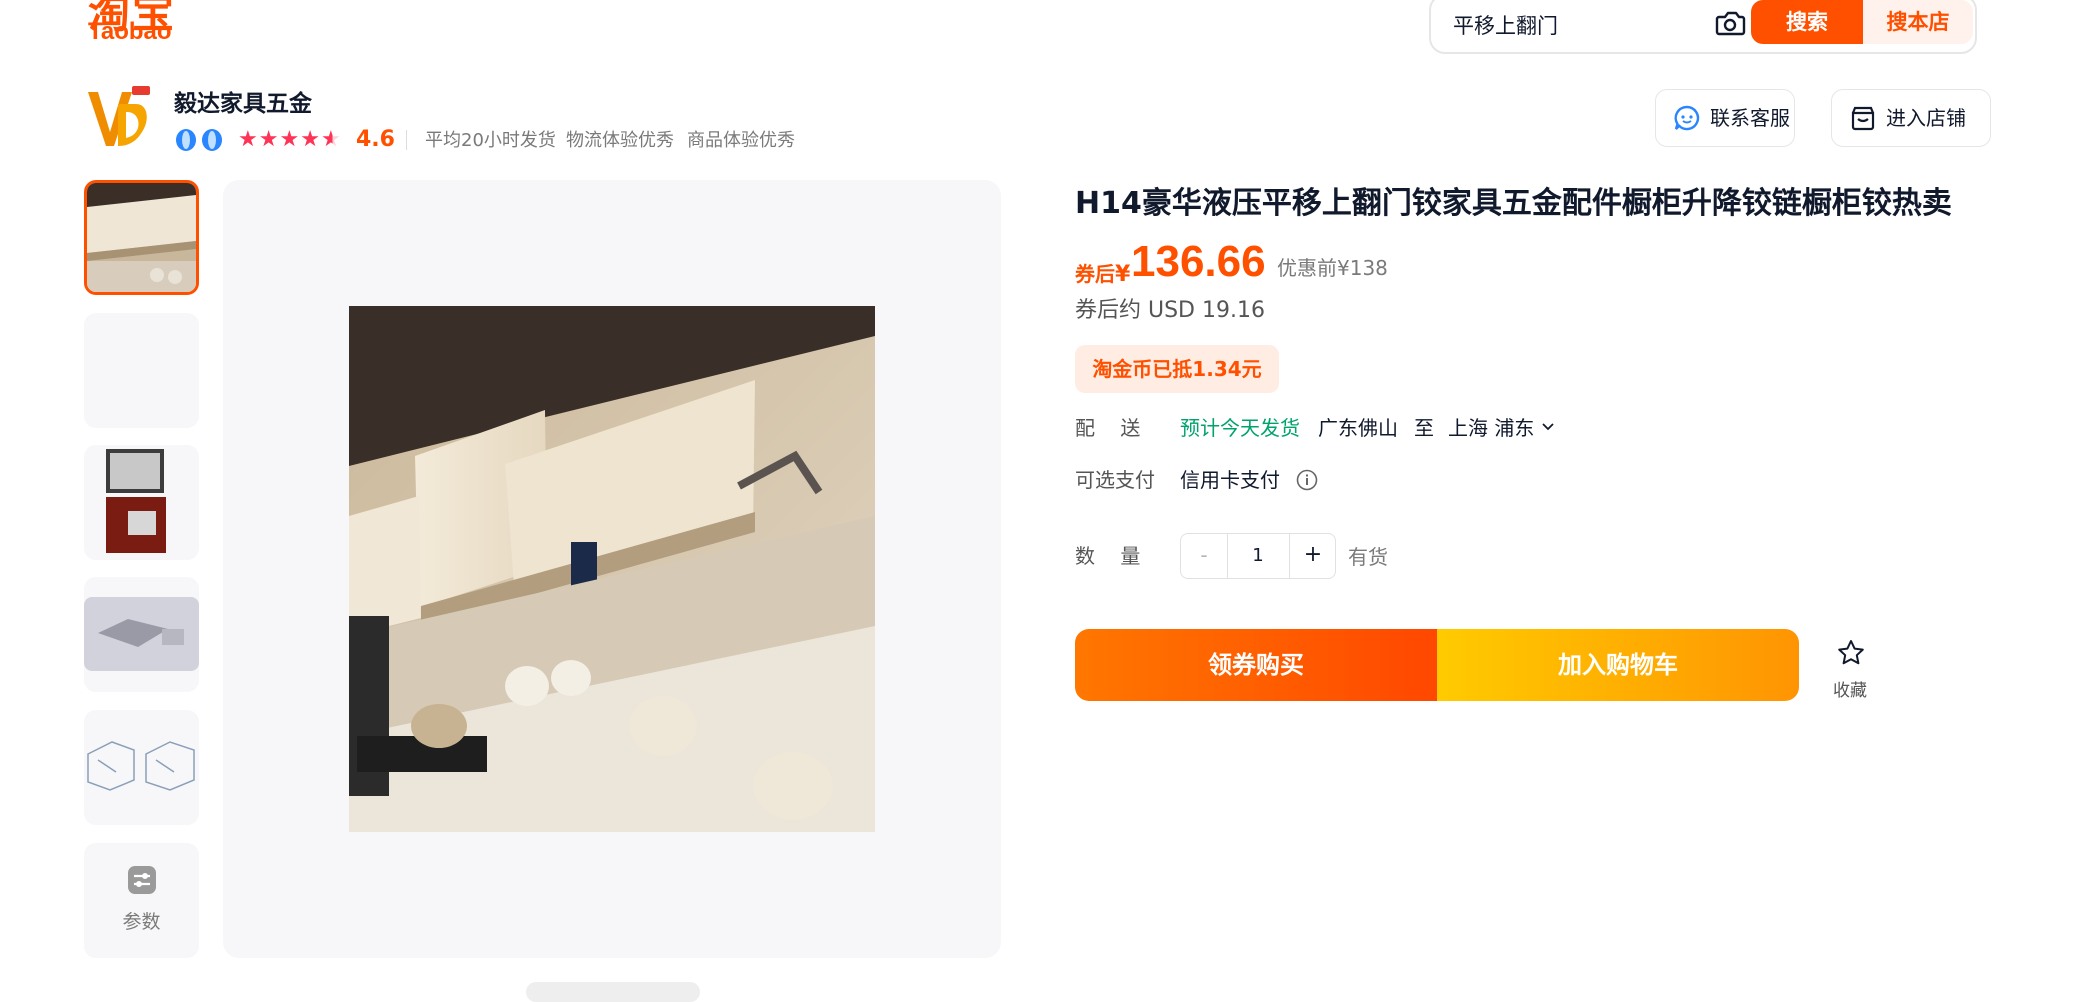 The image size is (2076, 1002). Describe the element at coordinates (1108, 428) in the screenshot. I see `delivery-label: 配 送` at that location.